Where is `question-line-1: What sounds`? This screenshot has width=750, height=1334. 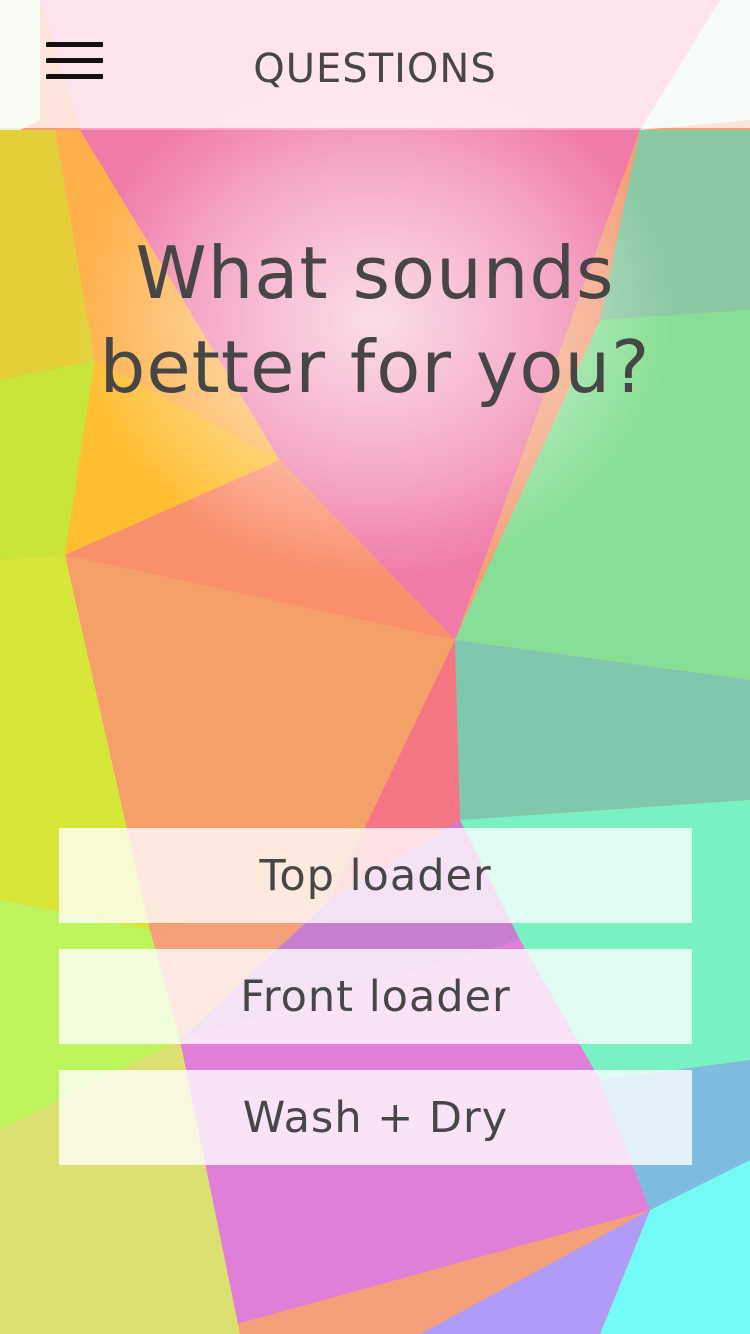 question-line-1: What sounds is located at coordinates (375, 273).